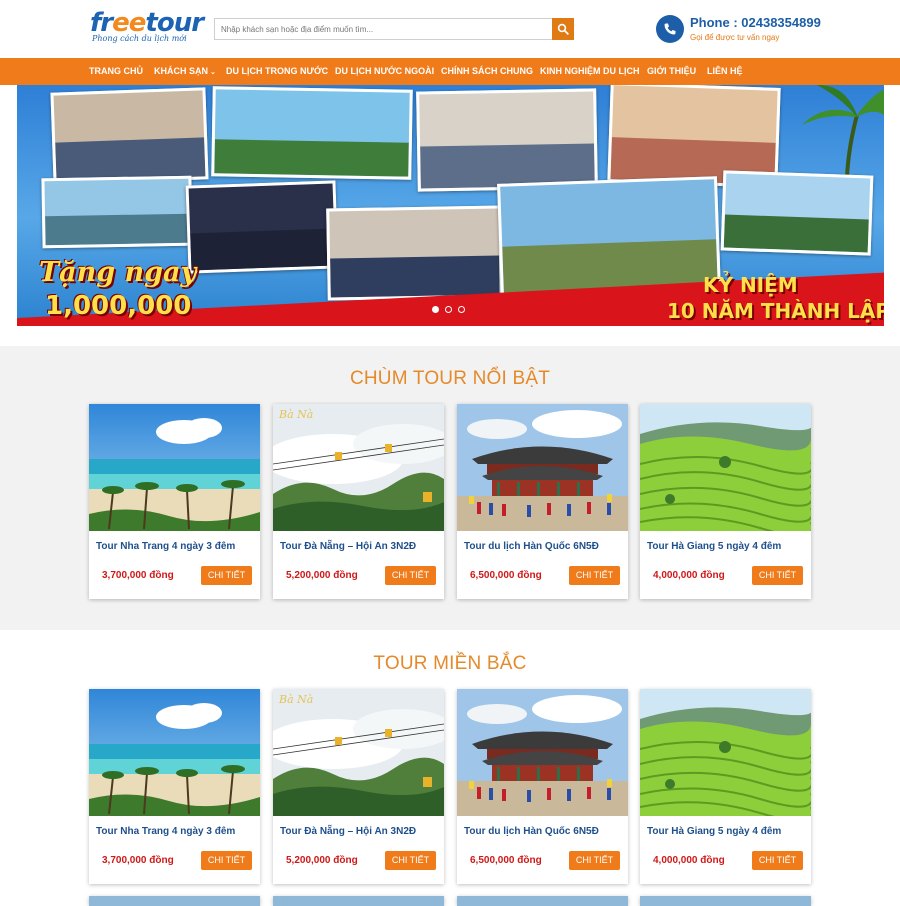 This screenshot has height=906, width=900. What do you see at coordinates (277, 71) in the screenshot?
I see `nav-item-domestic-tours: DU LỊCH TRONG NƯỚC` at bounding box center [277, 71].